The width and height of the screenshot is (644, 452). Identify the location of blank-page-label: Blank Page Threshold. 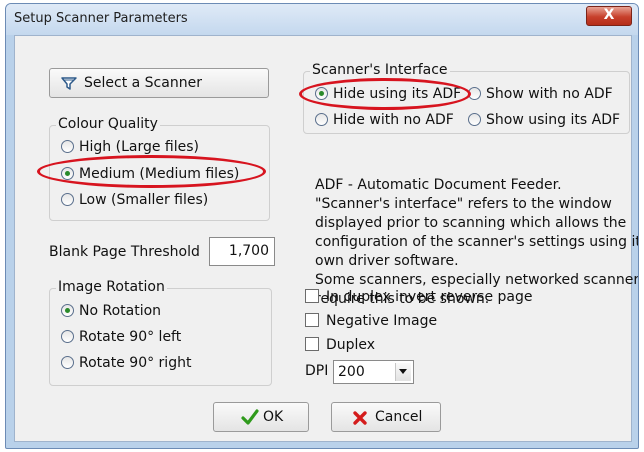
(124, 252).